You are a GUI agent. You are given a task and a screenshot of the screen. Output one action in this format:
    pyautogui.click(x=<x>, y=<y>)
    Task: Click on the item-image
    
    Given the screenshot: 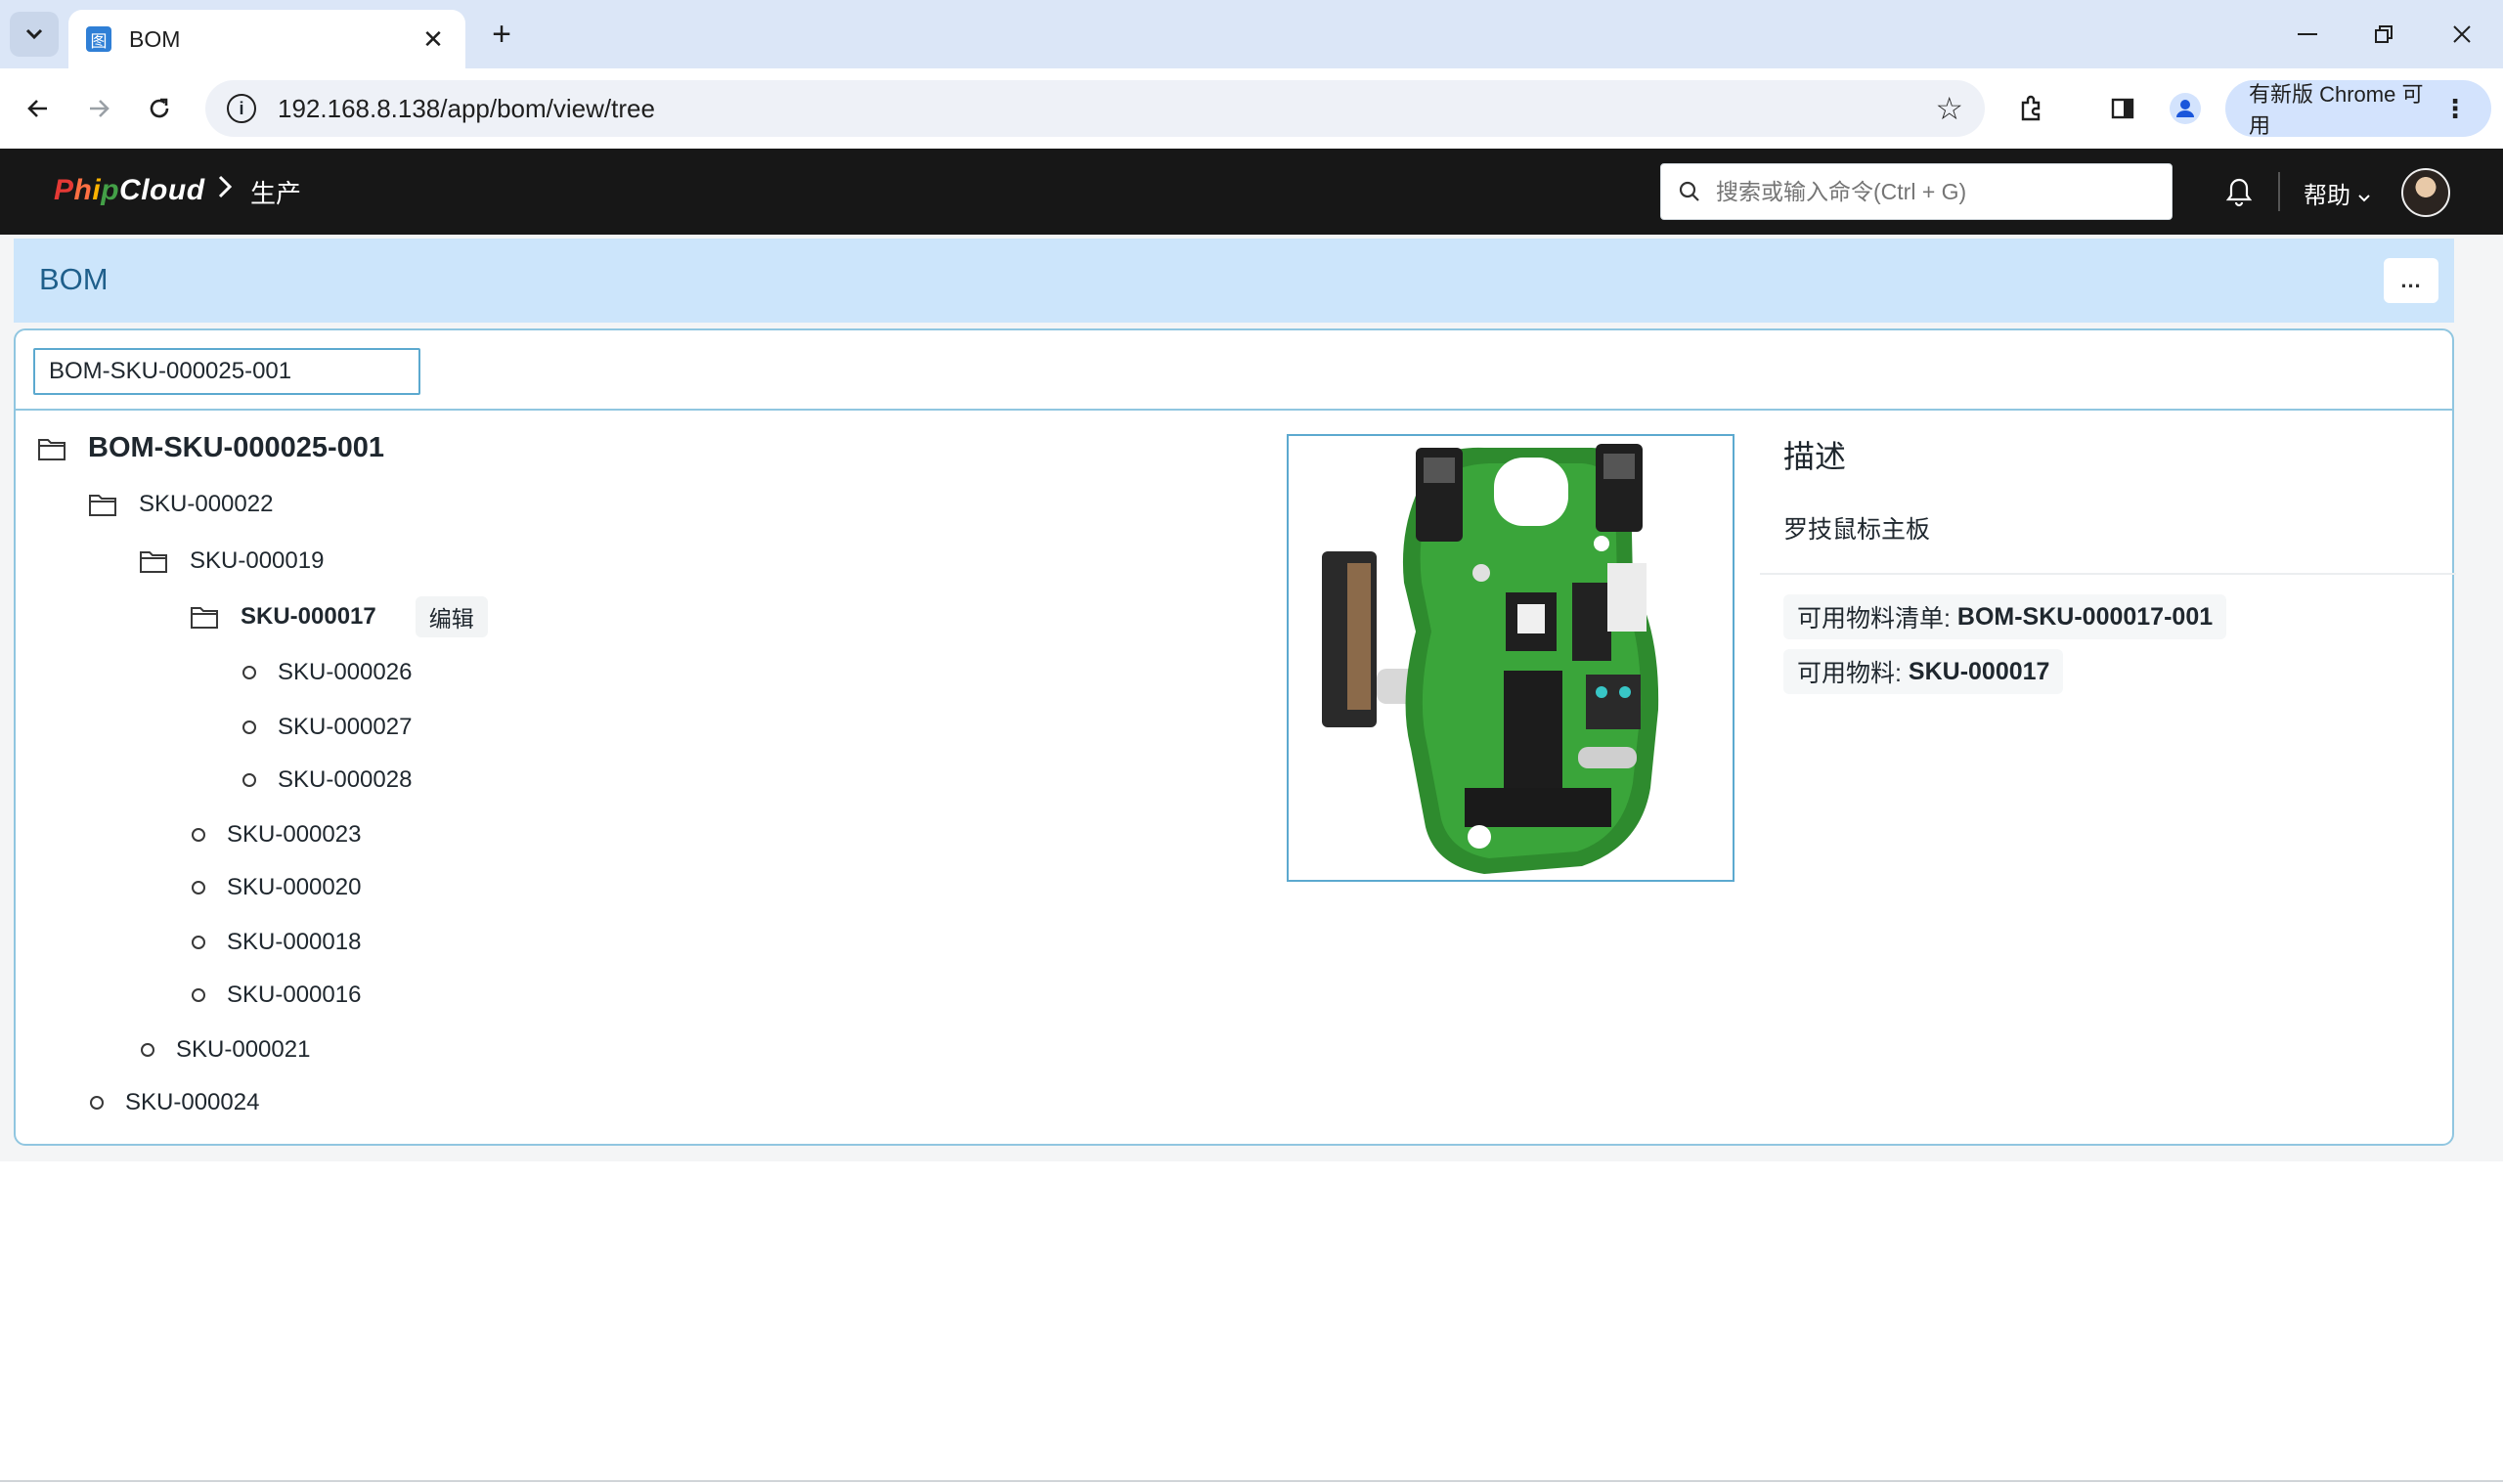 What is the action you would take?
    pyautogui.click(x=1511, y=658)
    